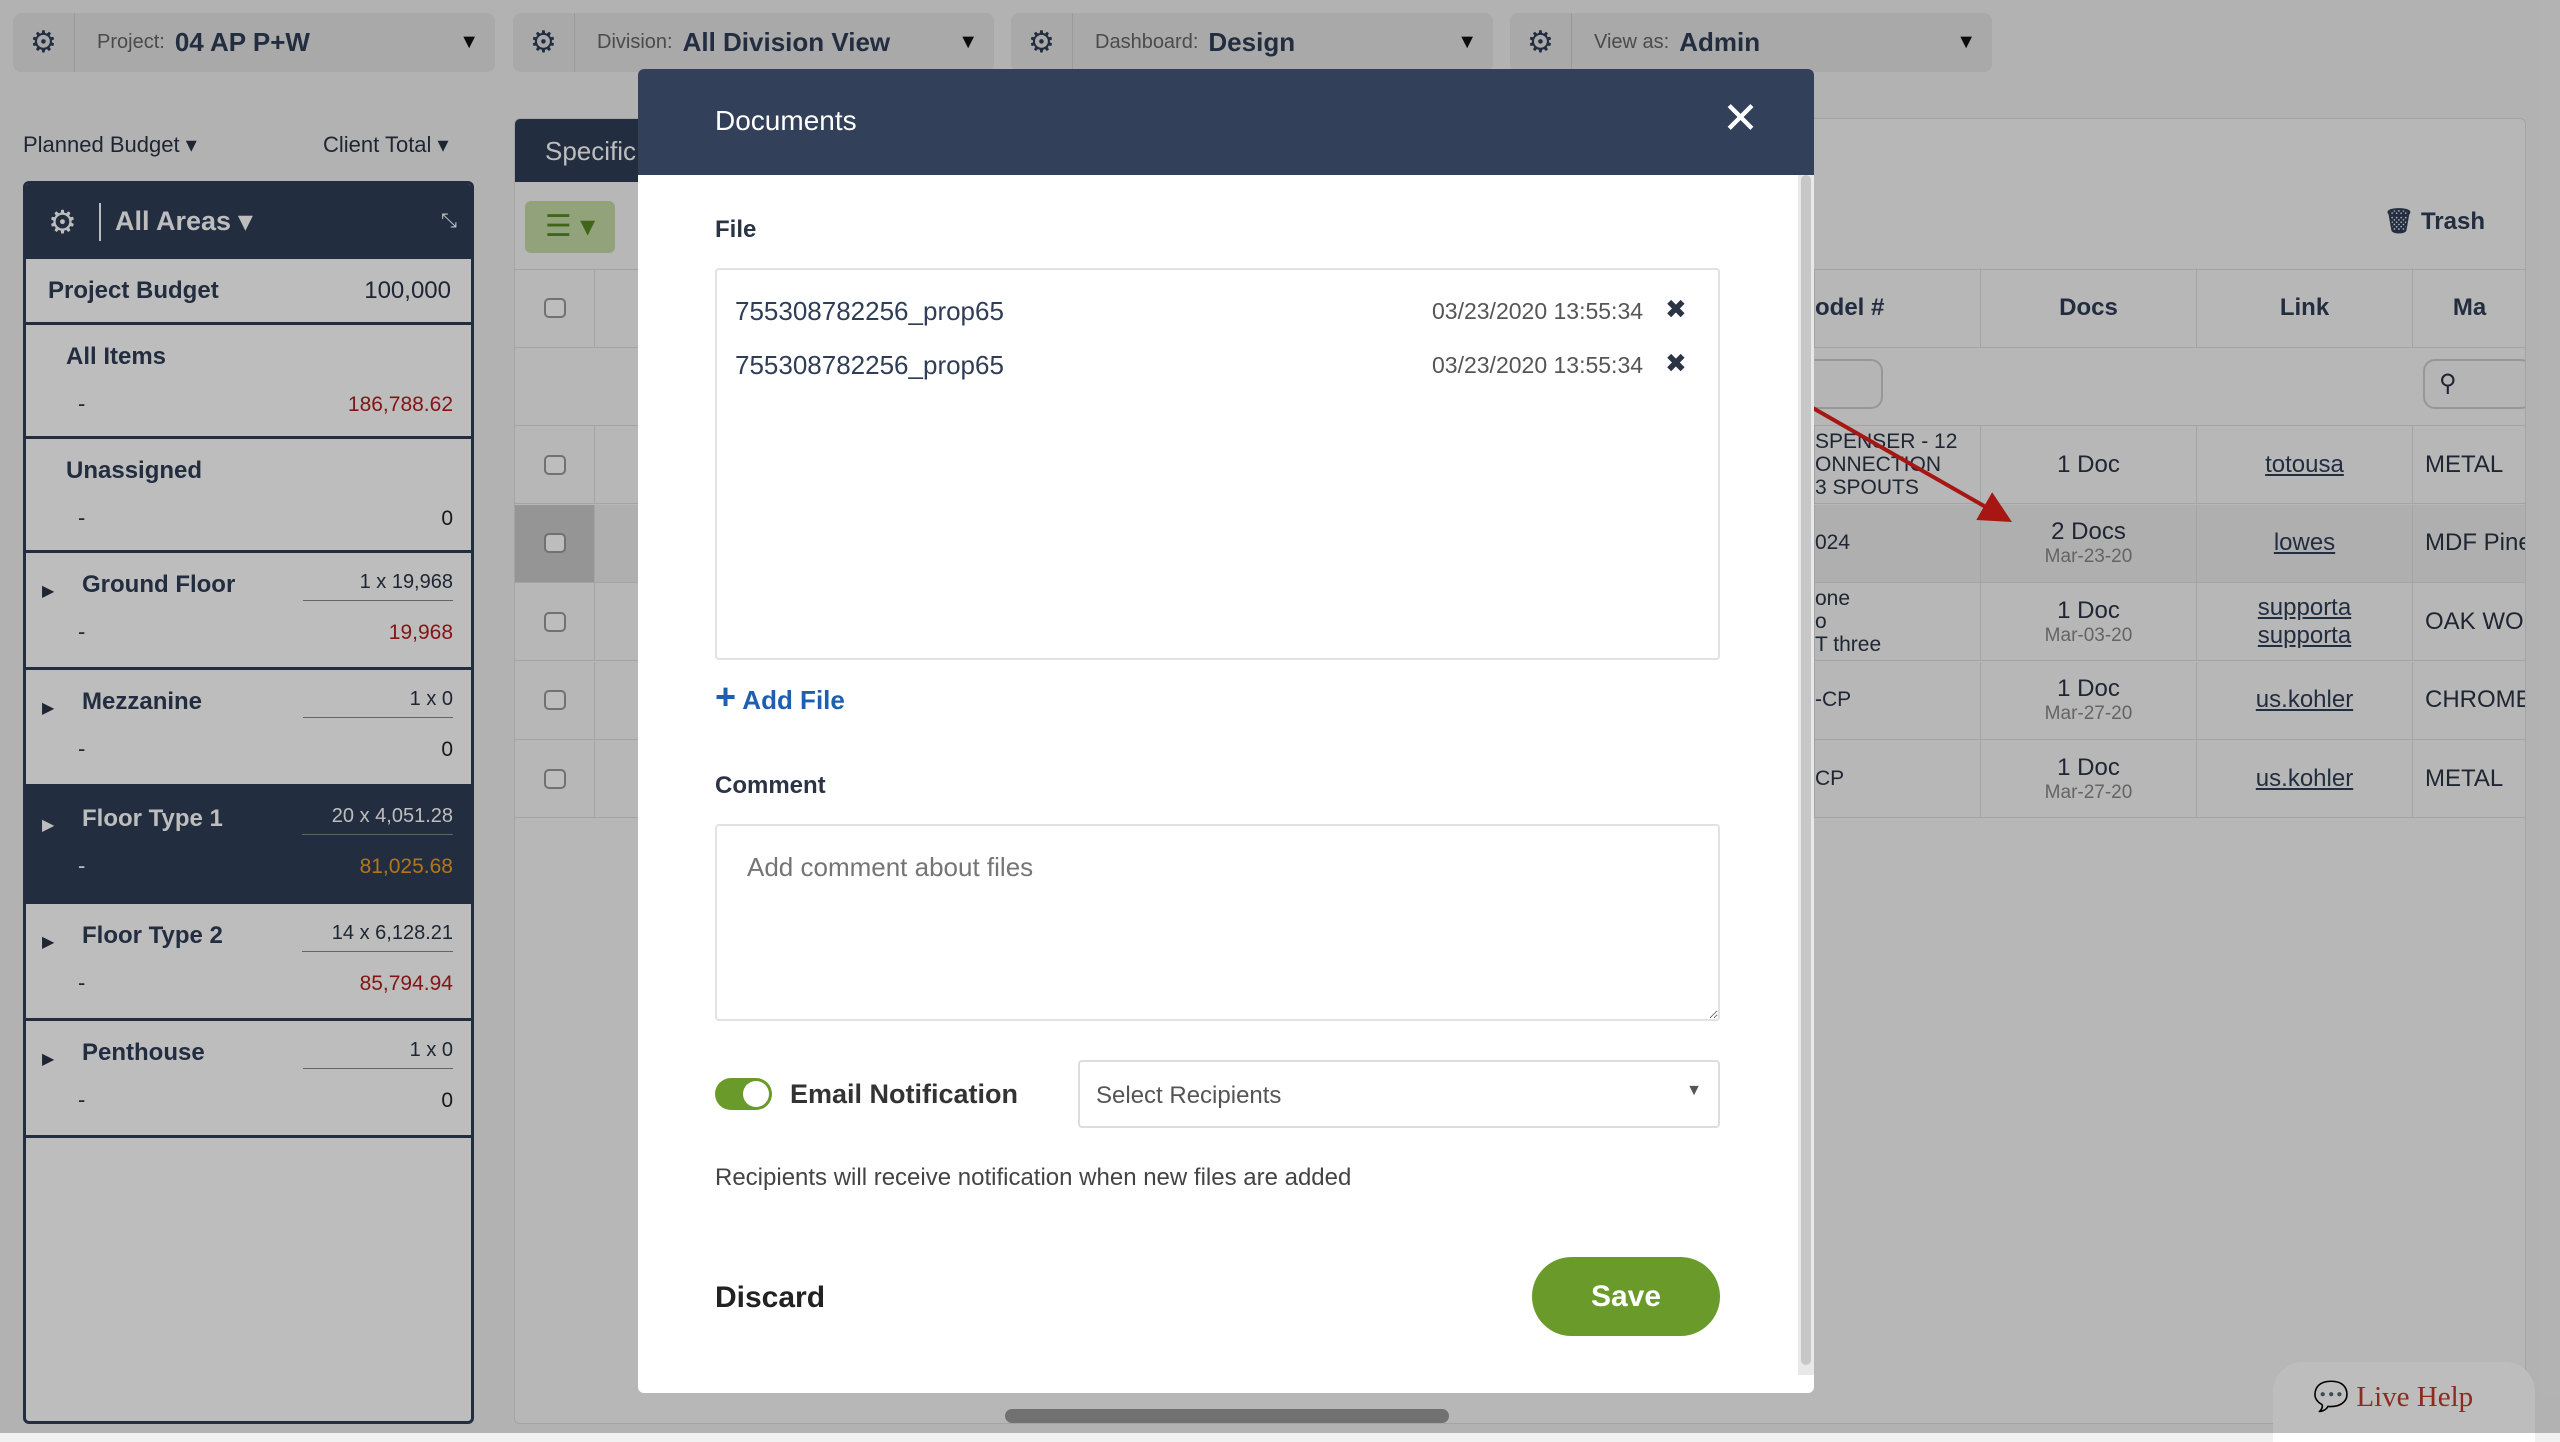 This screenshot has height=1442, width=2560. What do you see at coordinates (1399, 1094) in the screenshot?
I see `select-recipients-dropdown: Select Recipients ▼` at bounding box center [1399, 1094].